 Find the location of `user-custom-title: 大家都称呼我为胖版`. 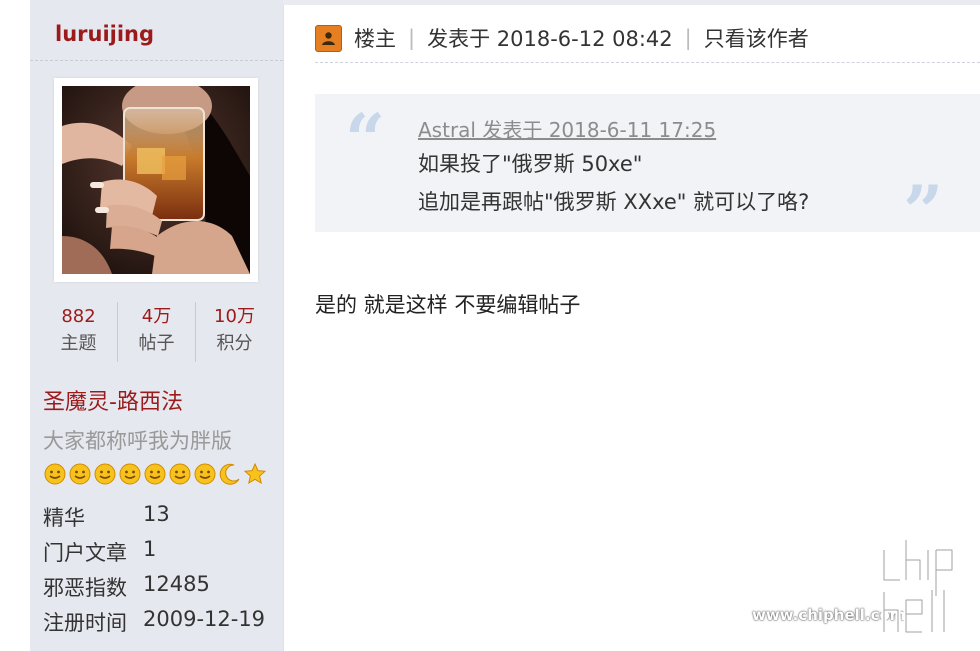

user-custom-title: 大家都称呼我为胖版 is located at coordinates (137, 441).